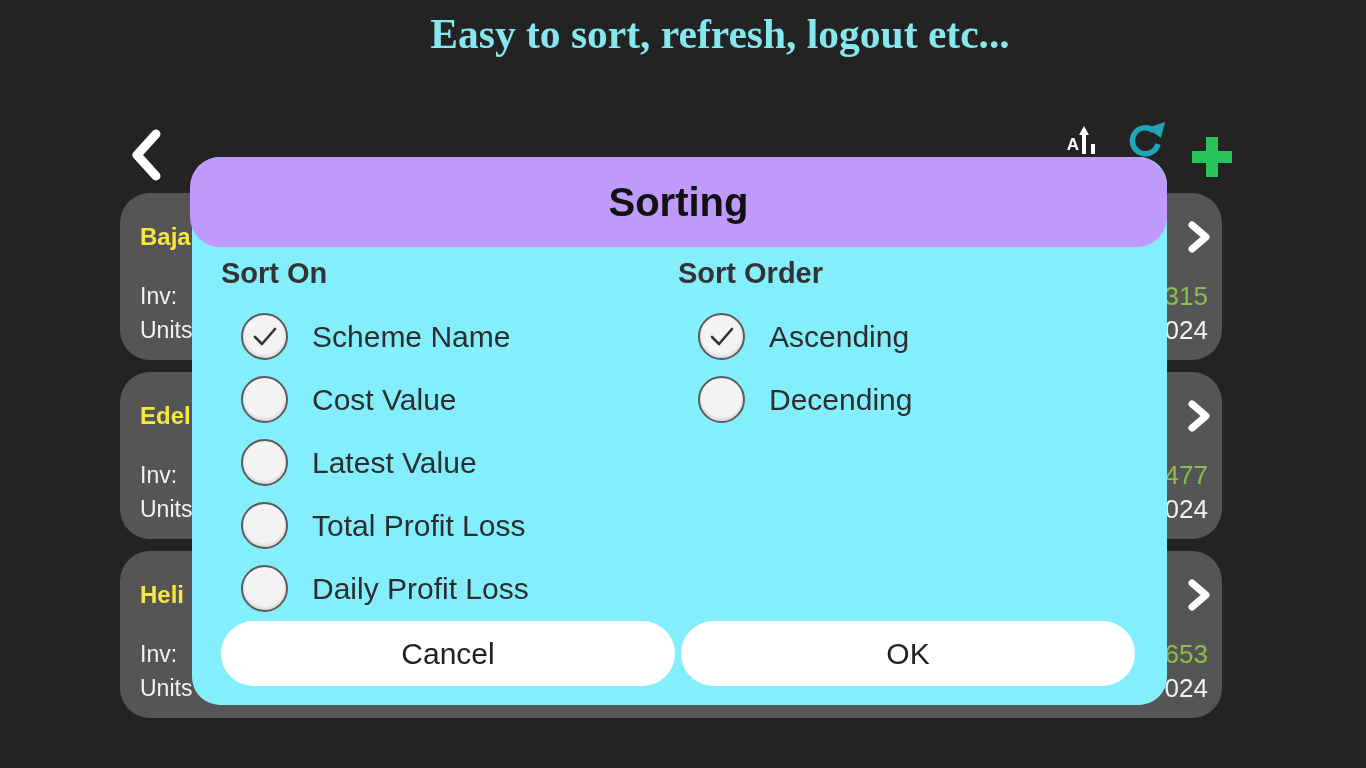 The height and width of the screenshot is (768, 1366). What do you see at coordinates (165, 416) in the screenshot?
I see `scheme-name: Edel` at bounding box center [165, 416].